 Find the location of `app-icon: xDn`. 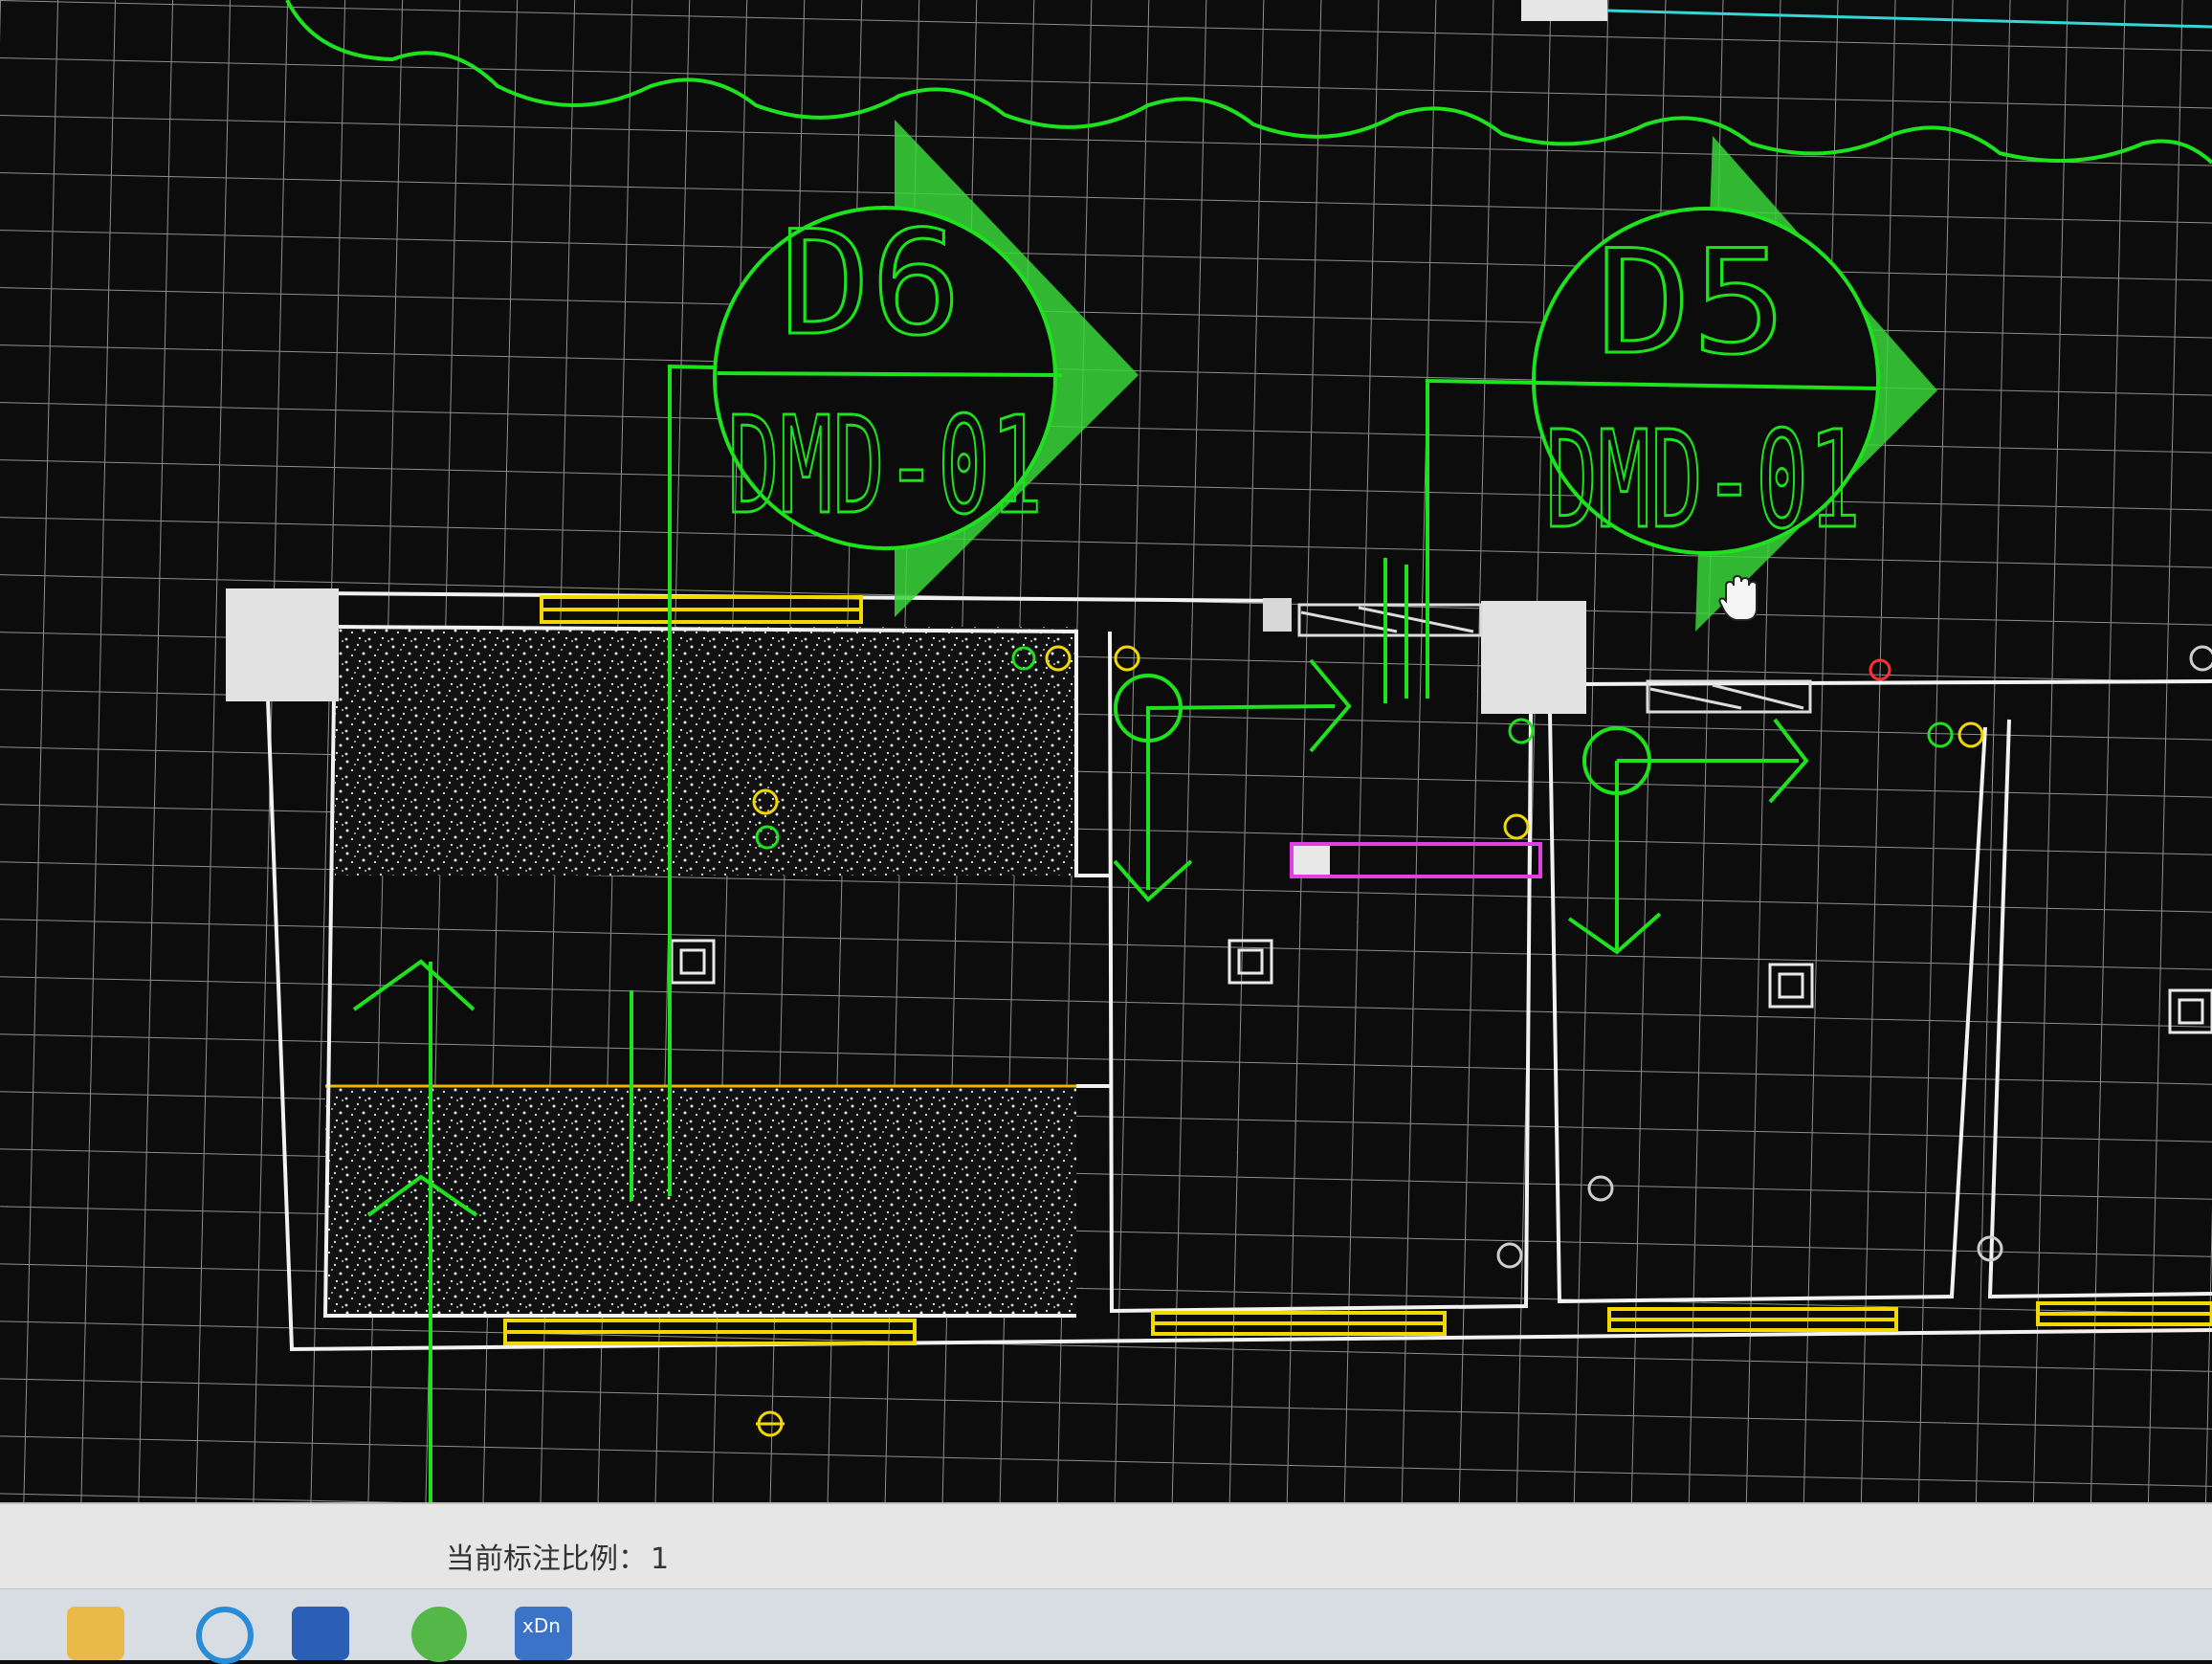

app-icon: xDn is located at coordinates (543, 1633).